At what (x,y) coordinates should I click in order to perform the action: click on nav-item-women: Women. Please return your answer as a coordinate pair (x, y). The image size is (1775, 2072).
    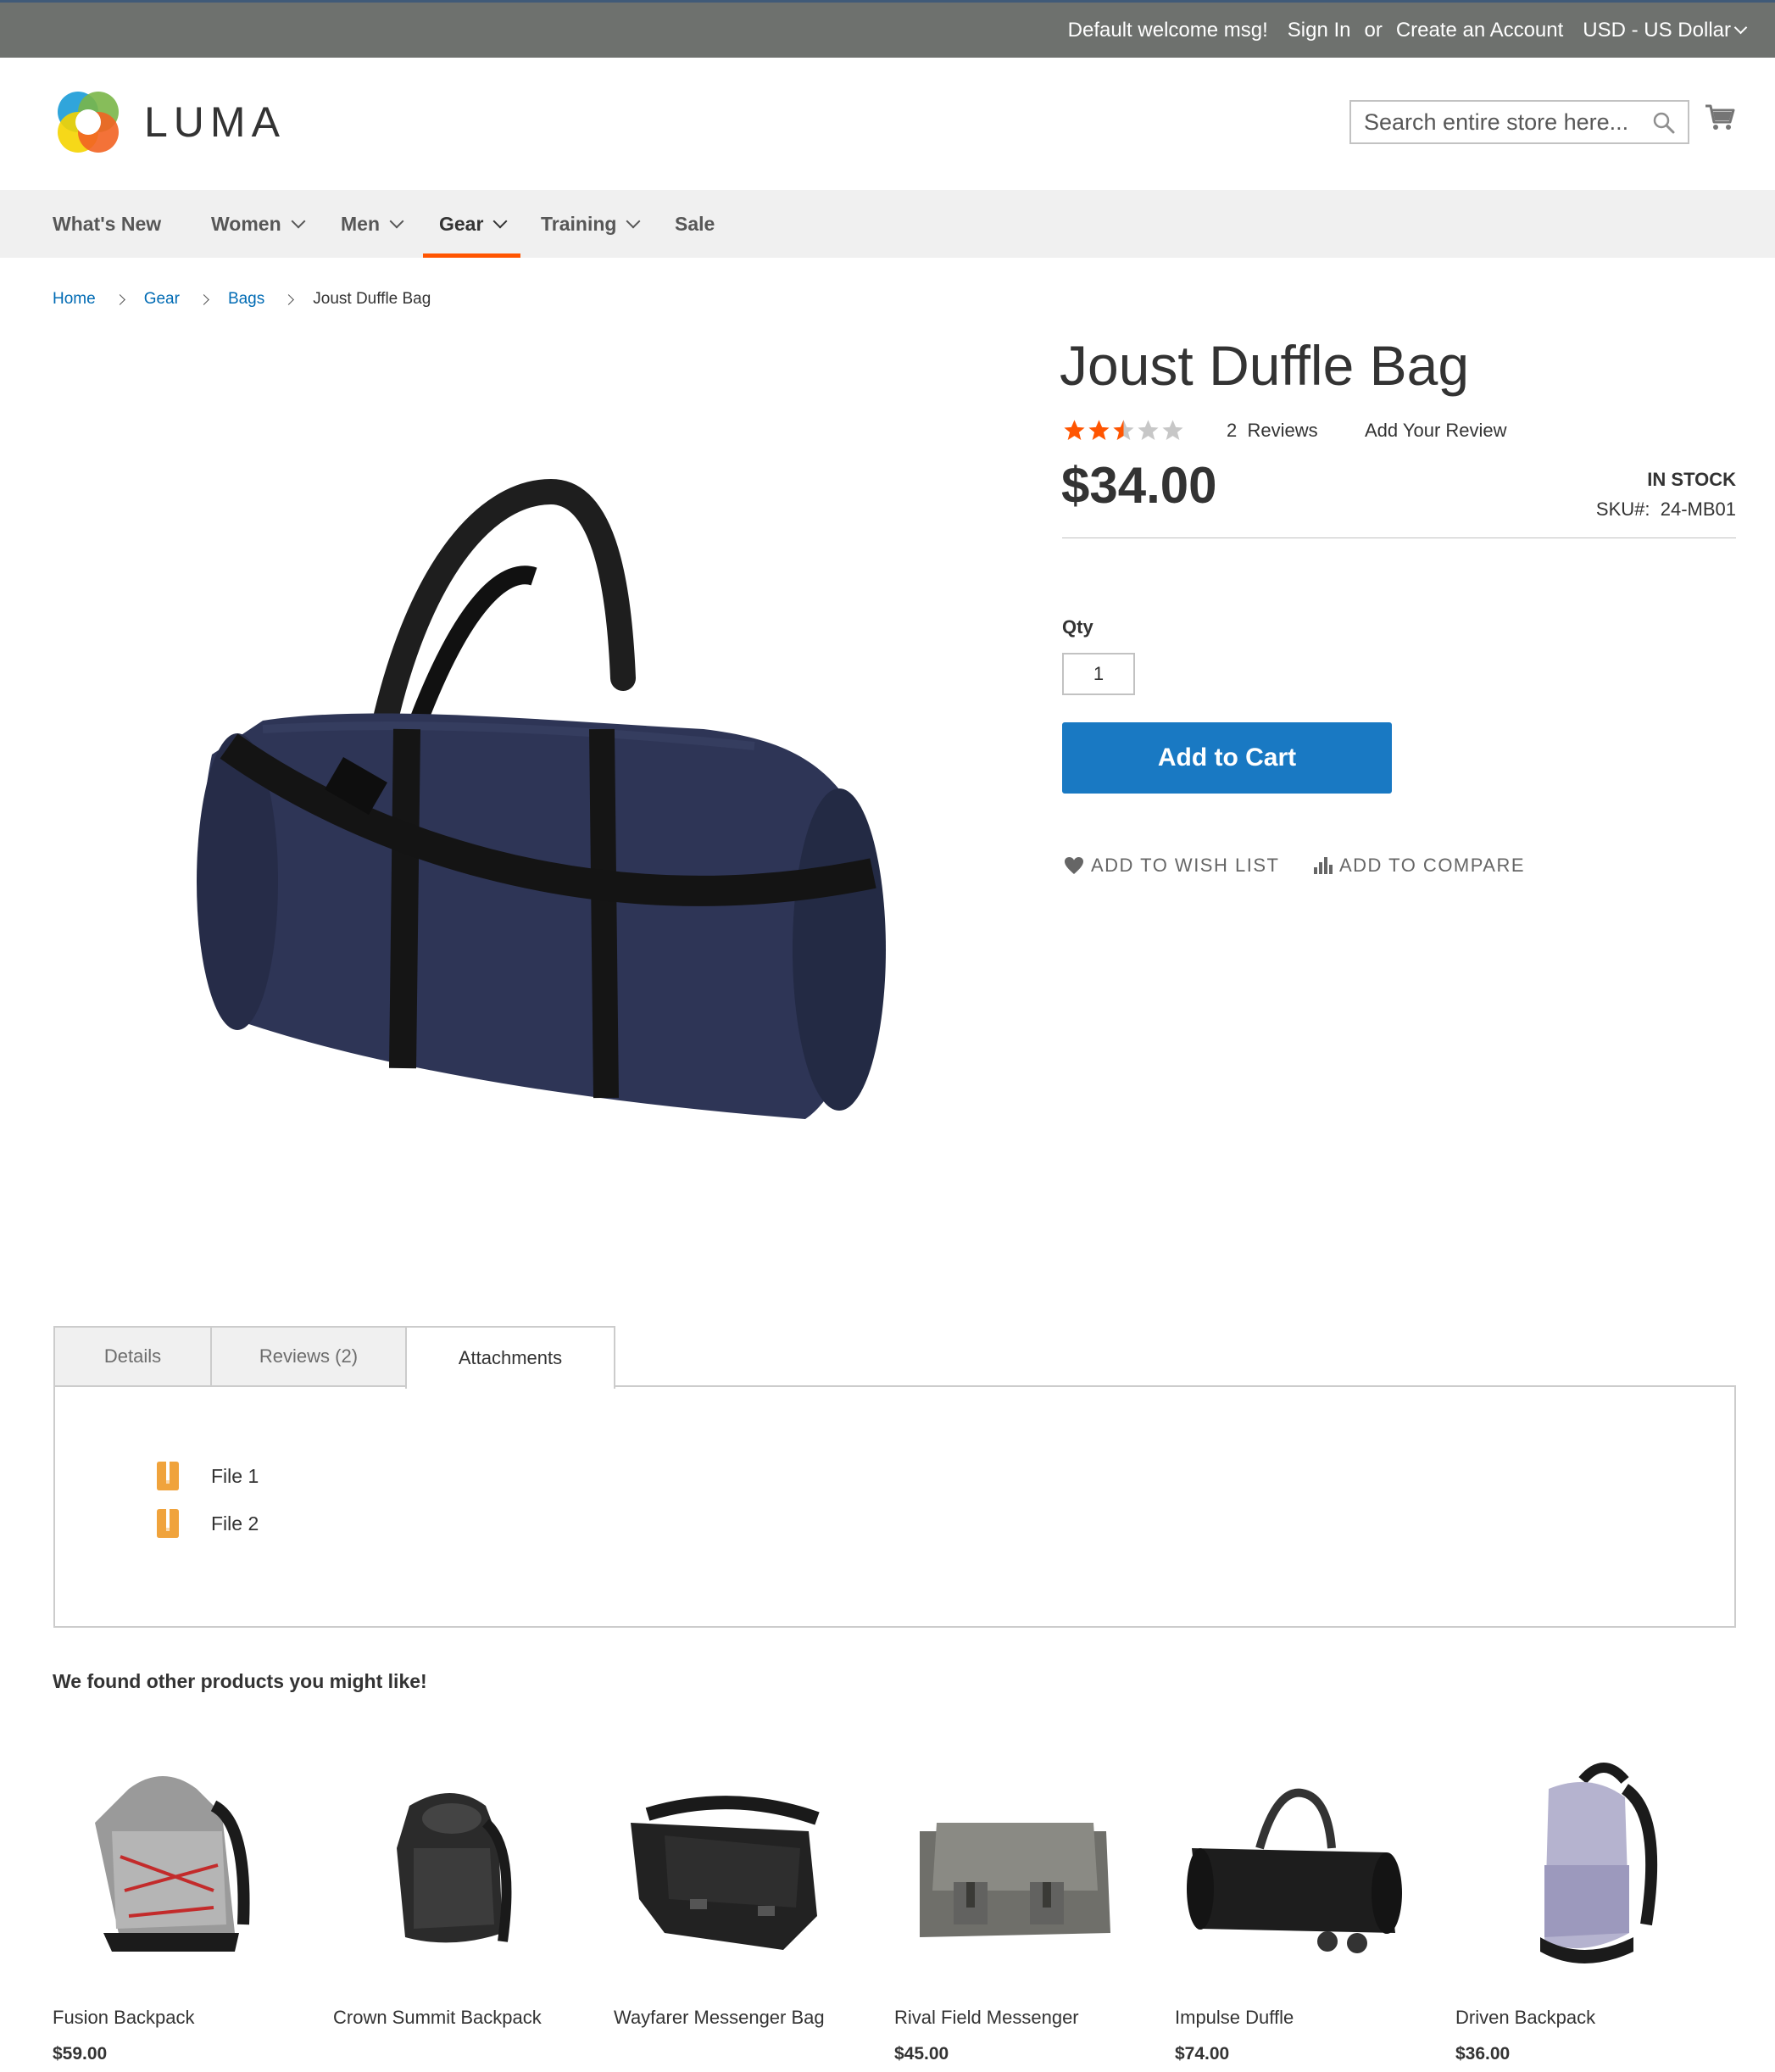
    Looking at the image, I should click on (258, 224).